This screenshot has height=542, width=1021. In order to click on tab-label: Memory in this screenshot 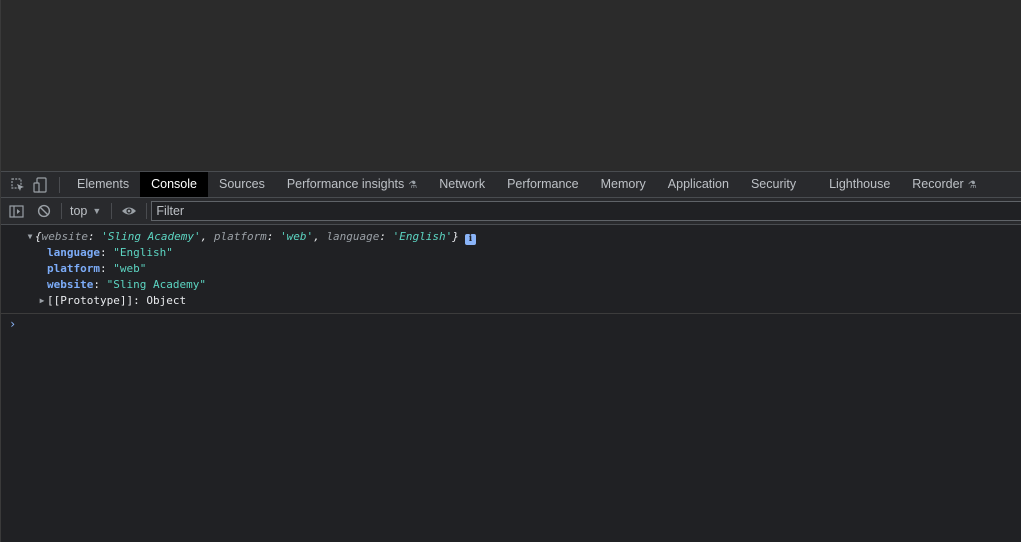, I will do `click(623, 184)`.